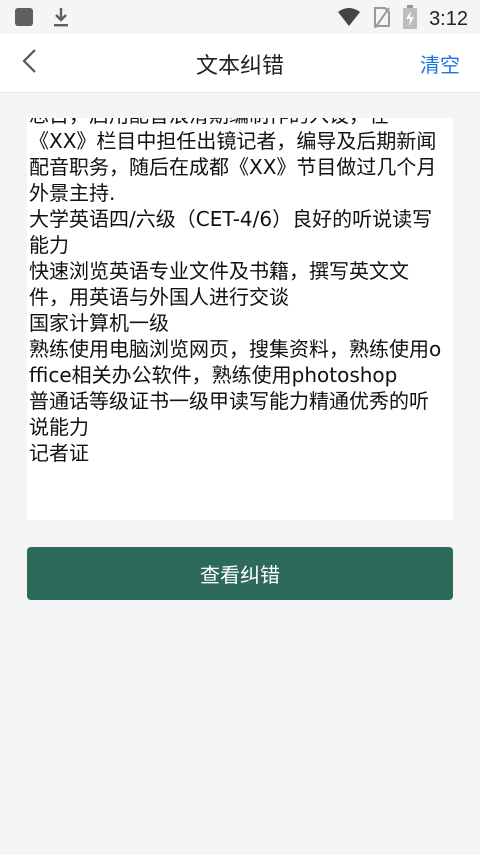 This screenshot has width=480, height=855. I want to click on check-correction-button: 查看纠错, so click(240, 573).